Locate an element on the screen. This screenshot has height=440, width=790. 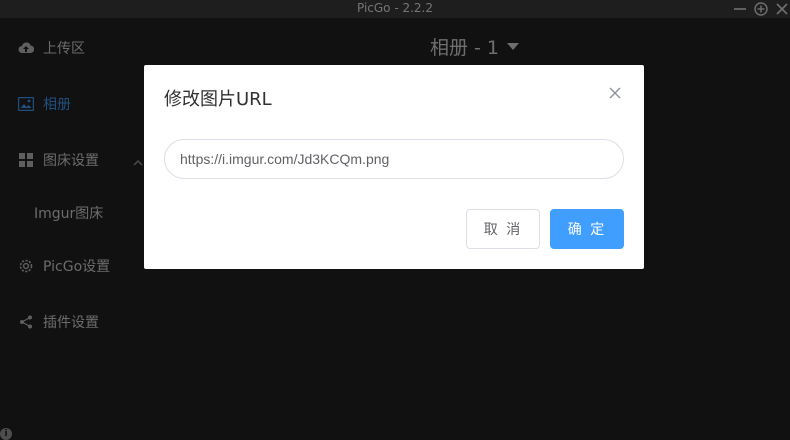
dialog-close-button is located at coordinates (616, 93).